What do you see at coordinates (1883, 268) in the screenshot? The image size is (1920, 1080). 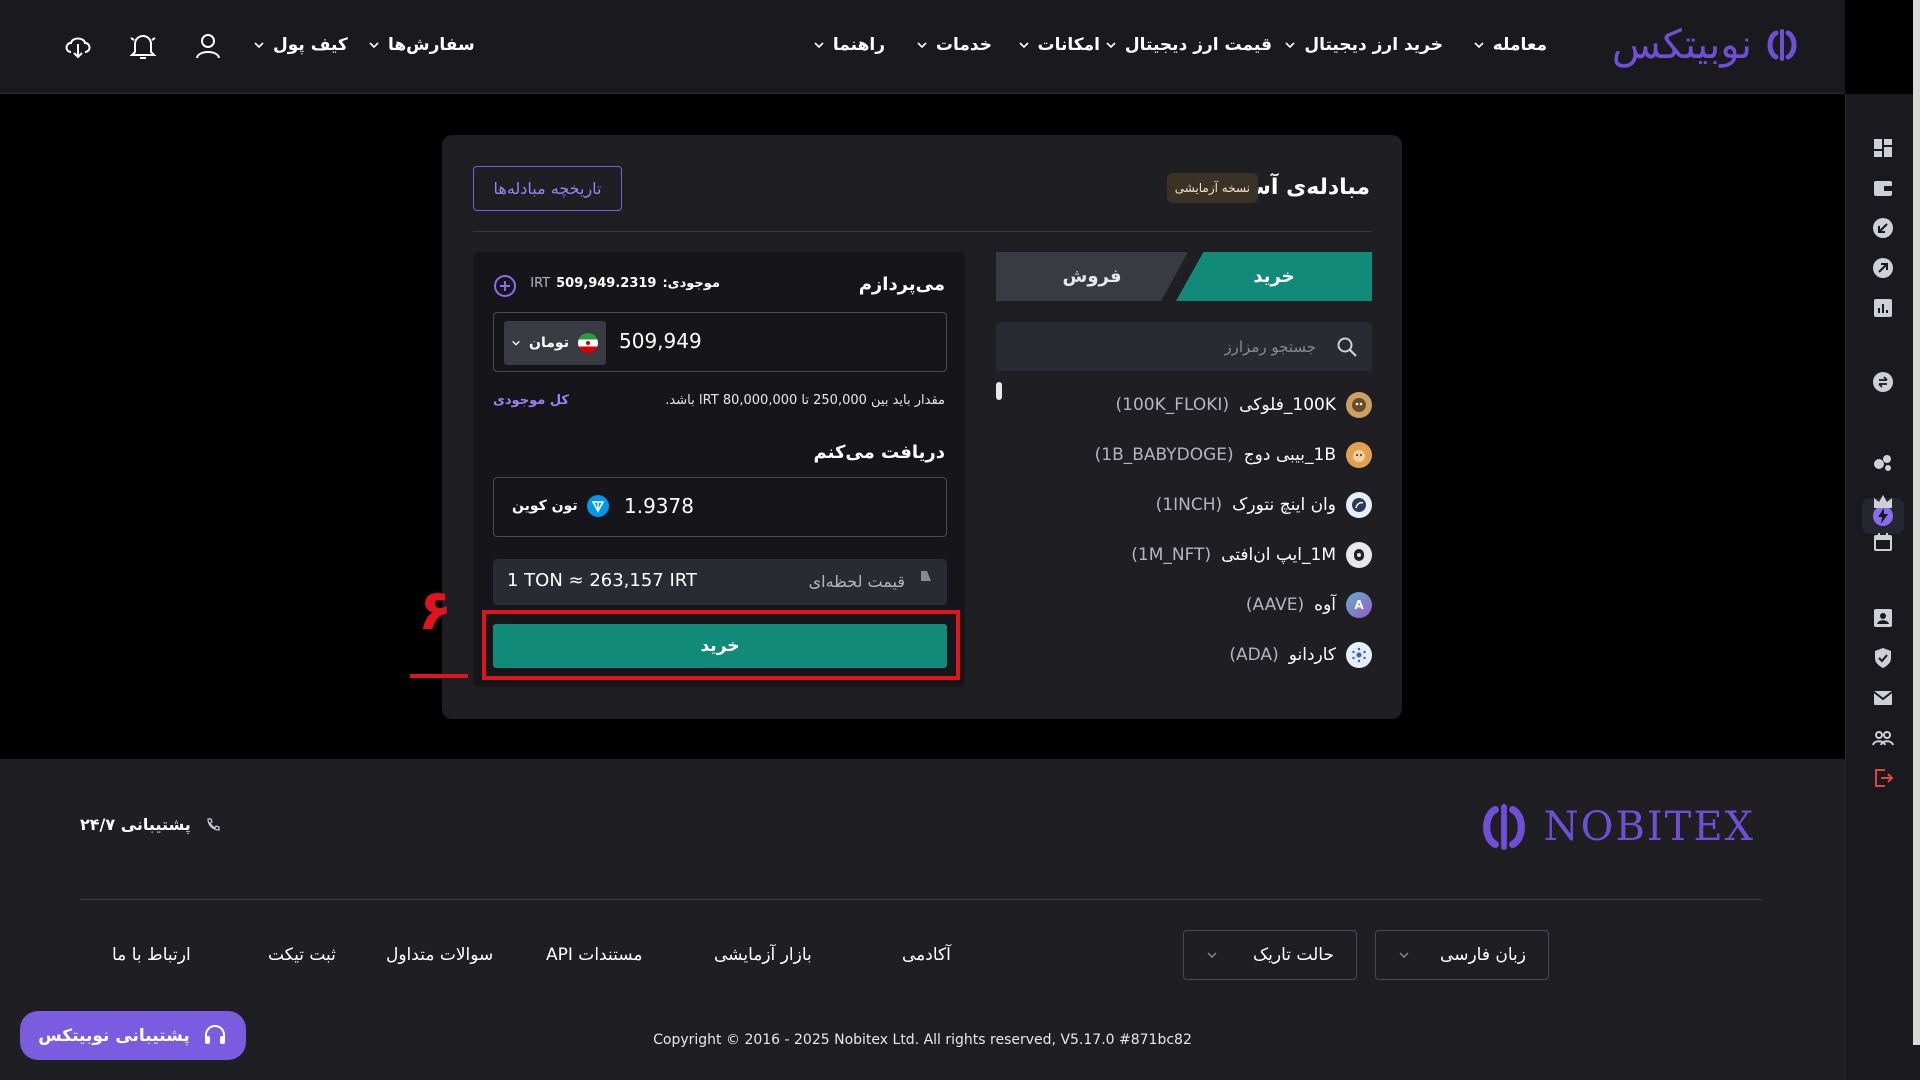 I see `withdraw-icon` at bounding box center [1883, 268].